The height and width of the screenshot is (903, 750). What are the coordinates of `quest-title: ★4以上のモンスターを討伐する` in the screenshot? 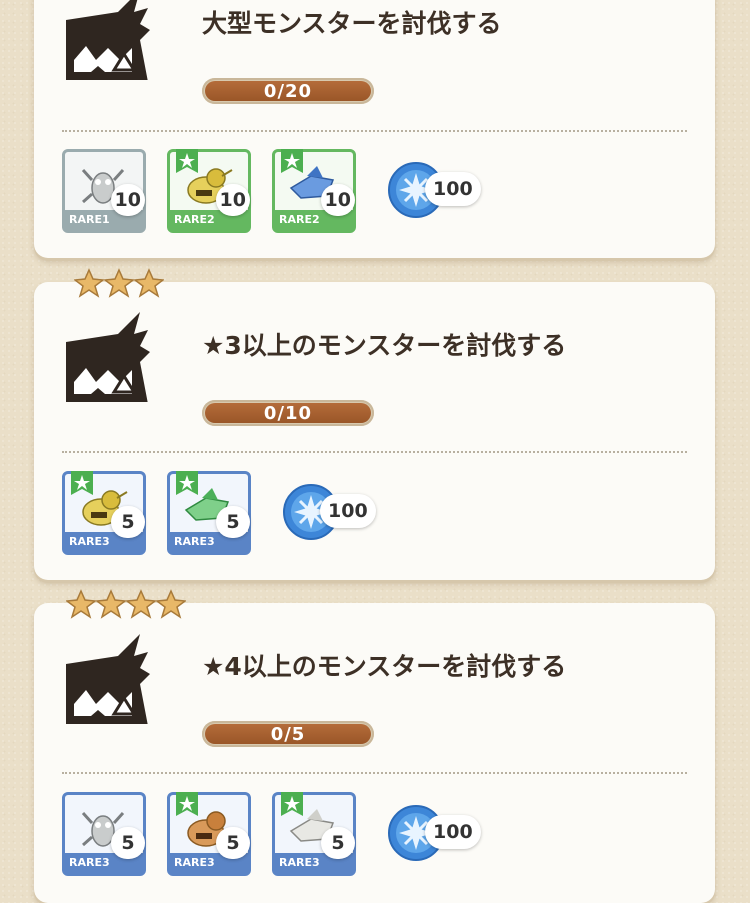 It's located at (384, 666).